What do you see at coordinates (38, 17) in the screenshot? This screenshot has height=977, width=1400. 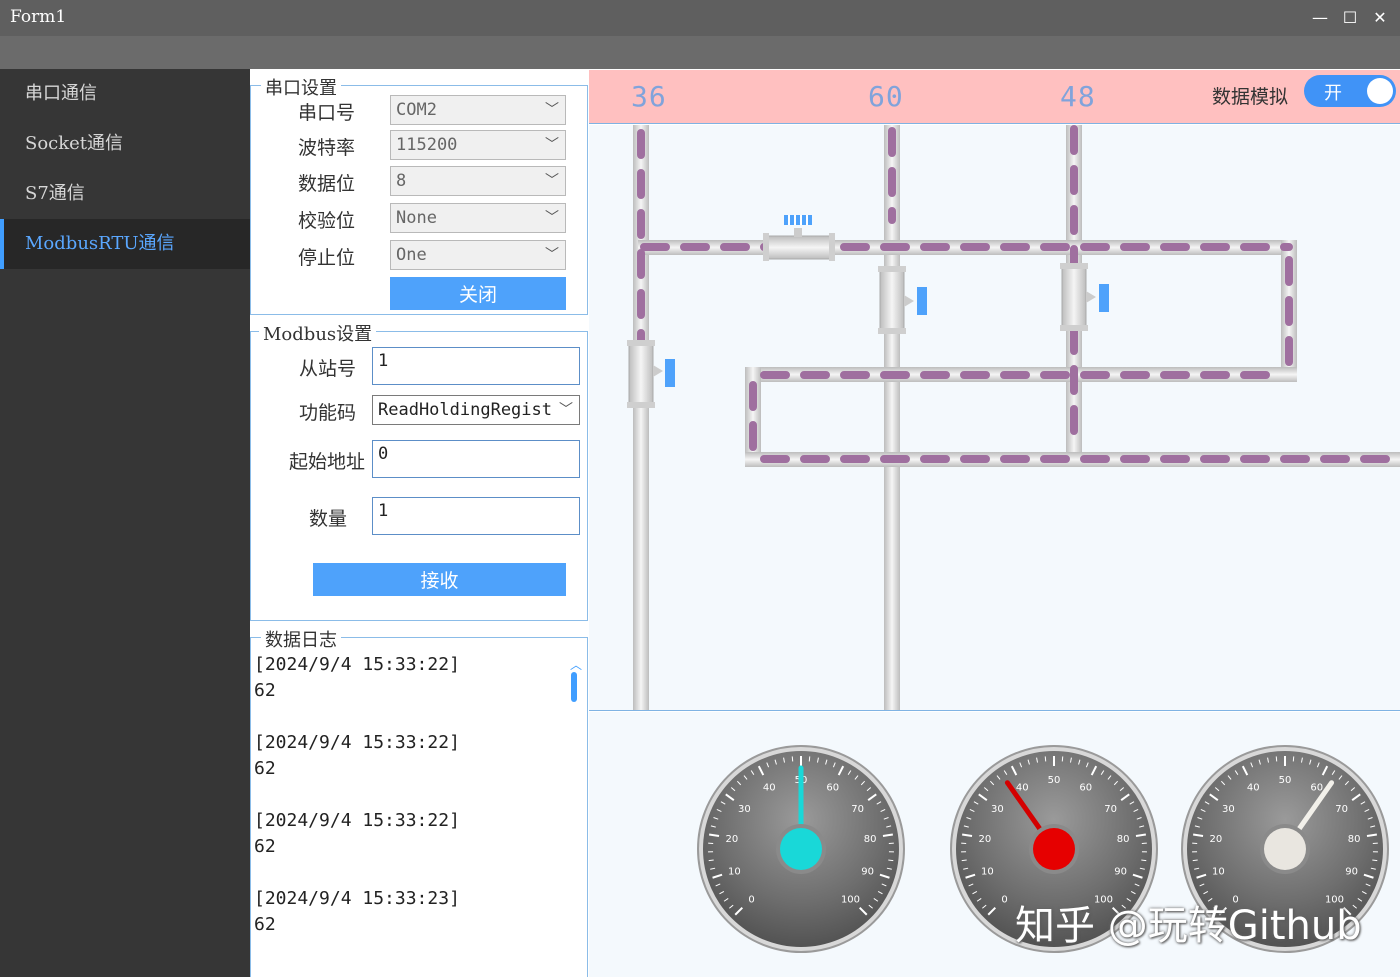 I see `window-title: Form1` at bounding box center [38, 17].